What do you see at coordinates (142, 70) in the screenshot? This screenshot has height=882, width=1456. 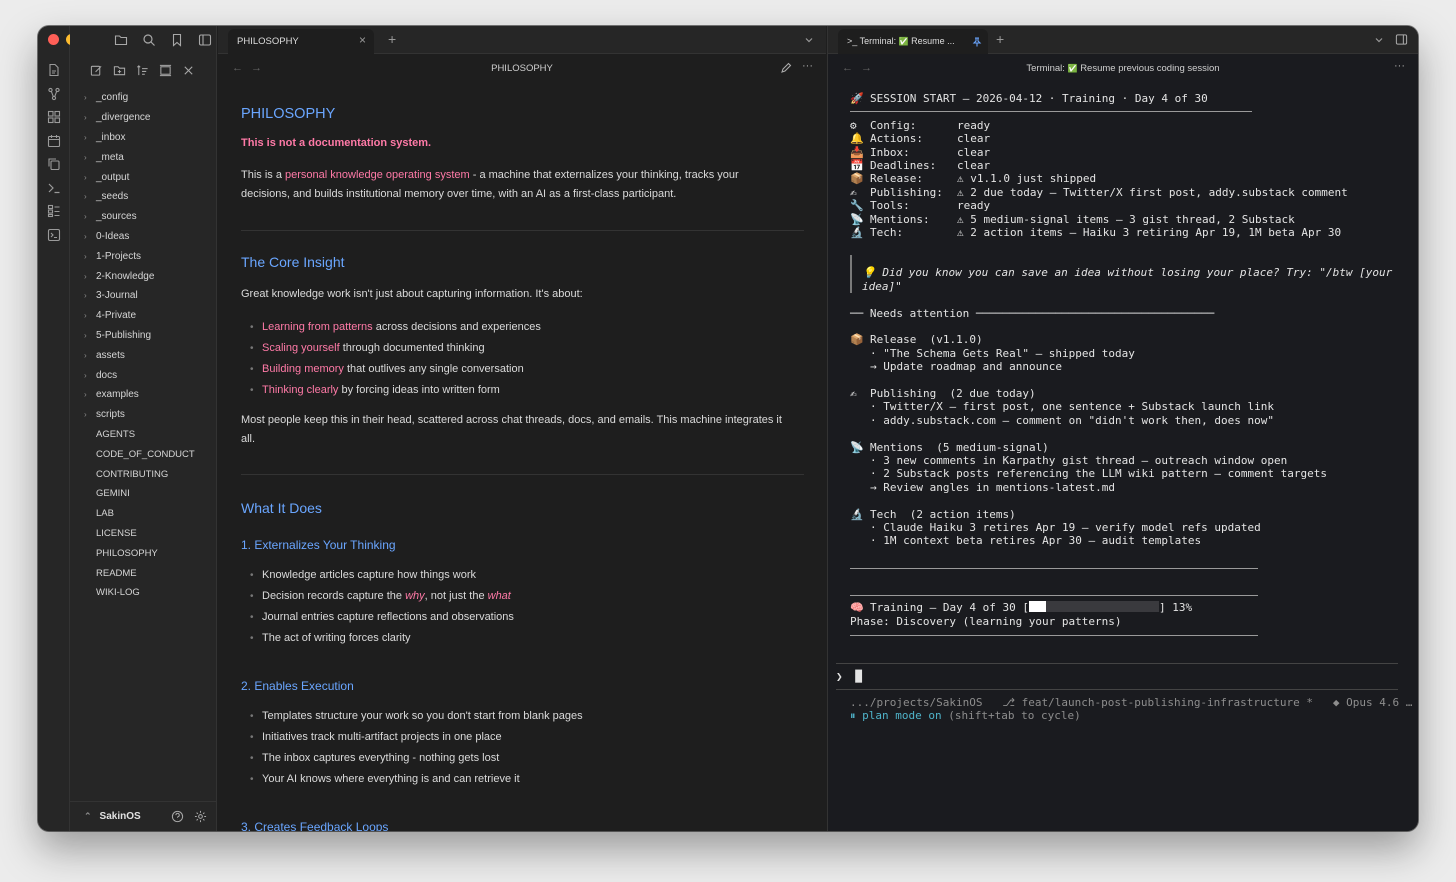 I see `sort-icon` at bounding box center [142, 70].